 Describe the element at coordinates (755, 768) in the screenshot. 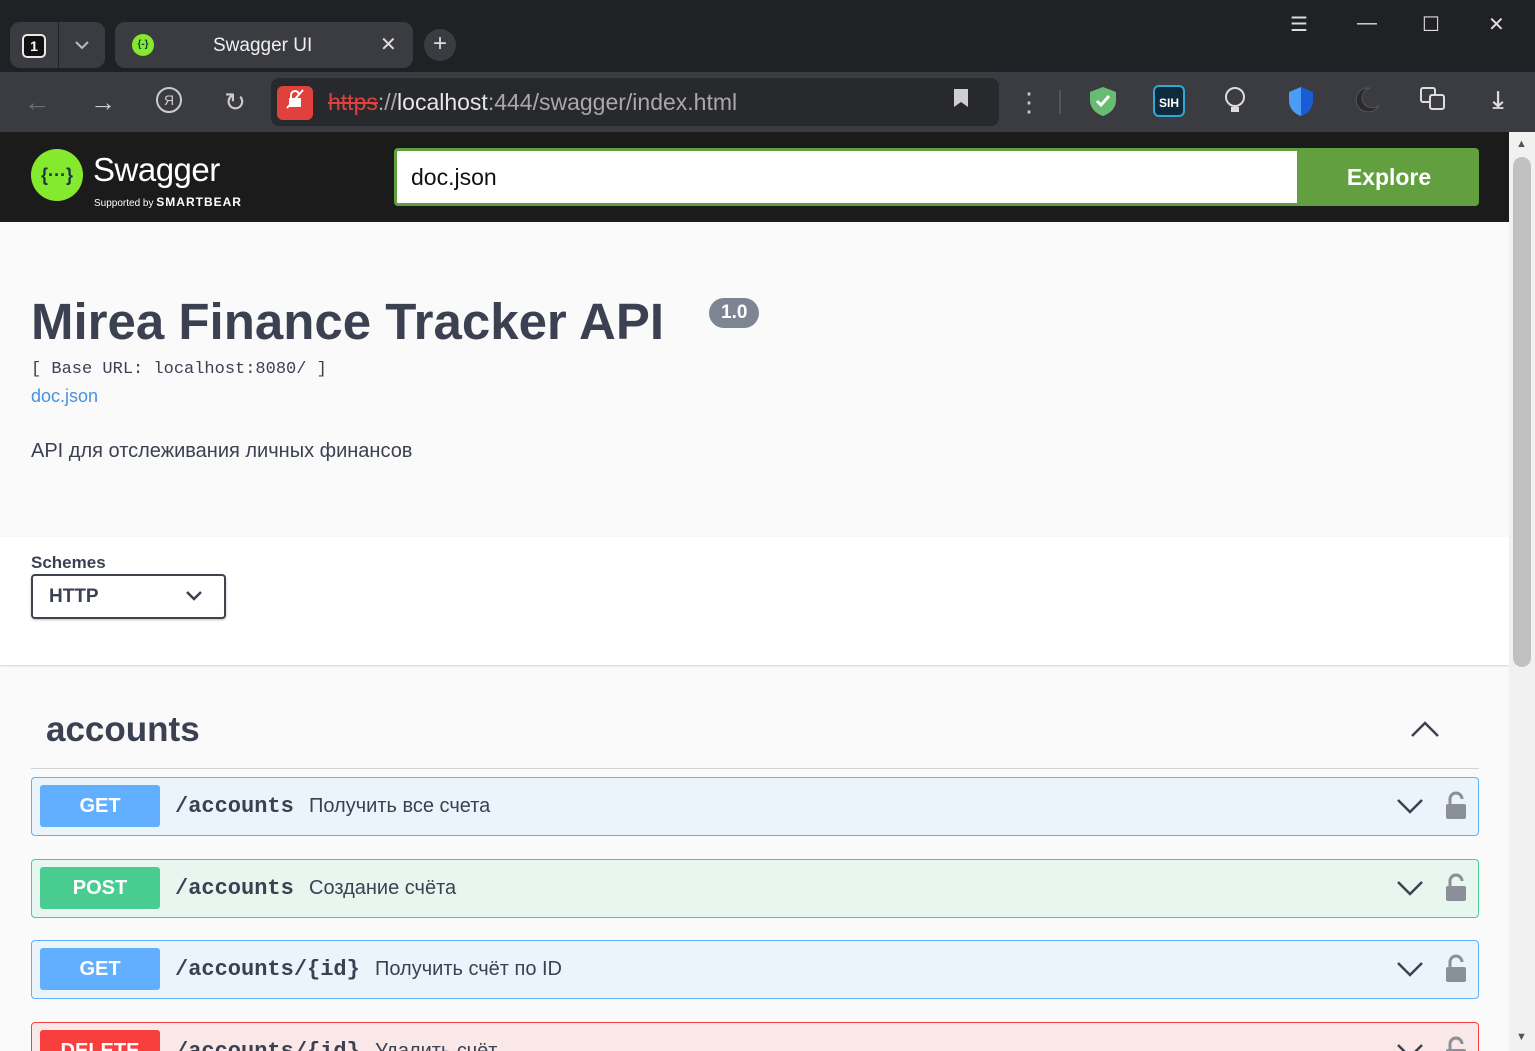

I see `tag-divider` at that location.